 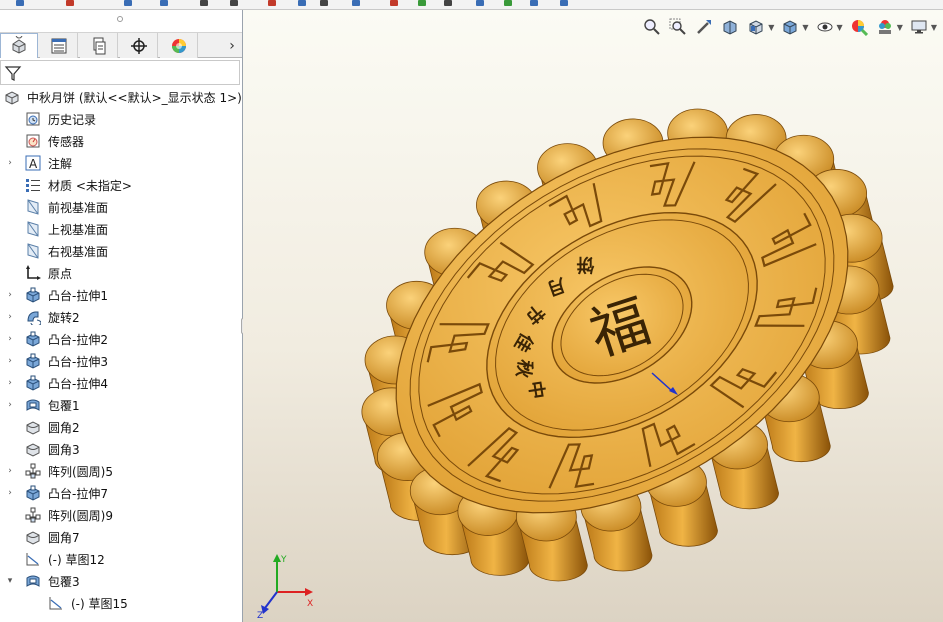 I want to click on feature-tree-item: 传感器, so click(x=121, y=141).